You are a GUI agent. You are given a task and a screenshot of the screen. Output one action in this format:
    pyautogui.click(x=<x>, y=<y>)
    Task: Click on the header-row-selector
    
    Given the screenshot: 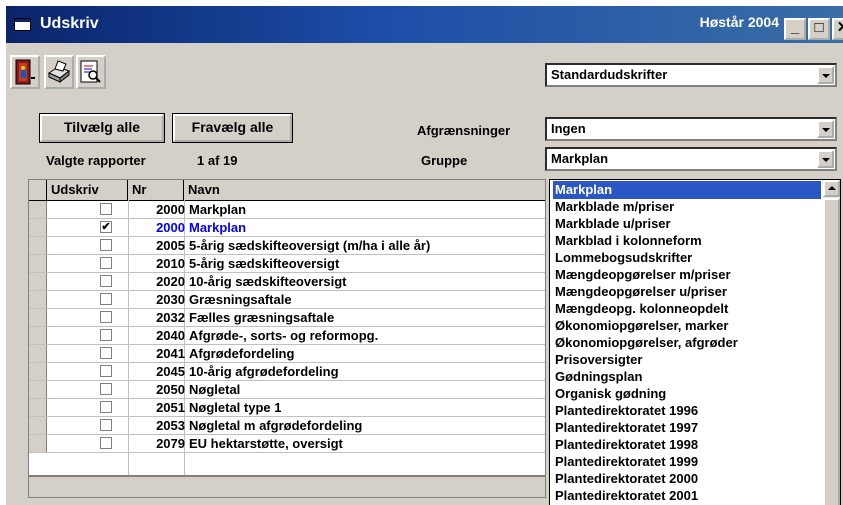 What is the action you would take?
    pyautogui.click(x=38, y=190)
    